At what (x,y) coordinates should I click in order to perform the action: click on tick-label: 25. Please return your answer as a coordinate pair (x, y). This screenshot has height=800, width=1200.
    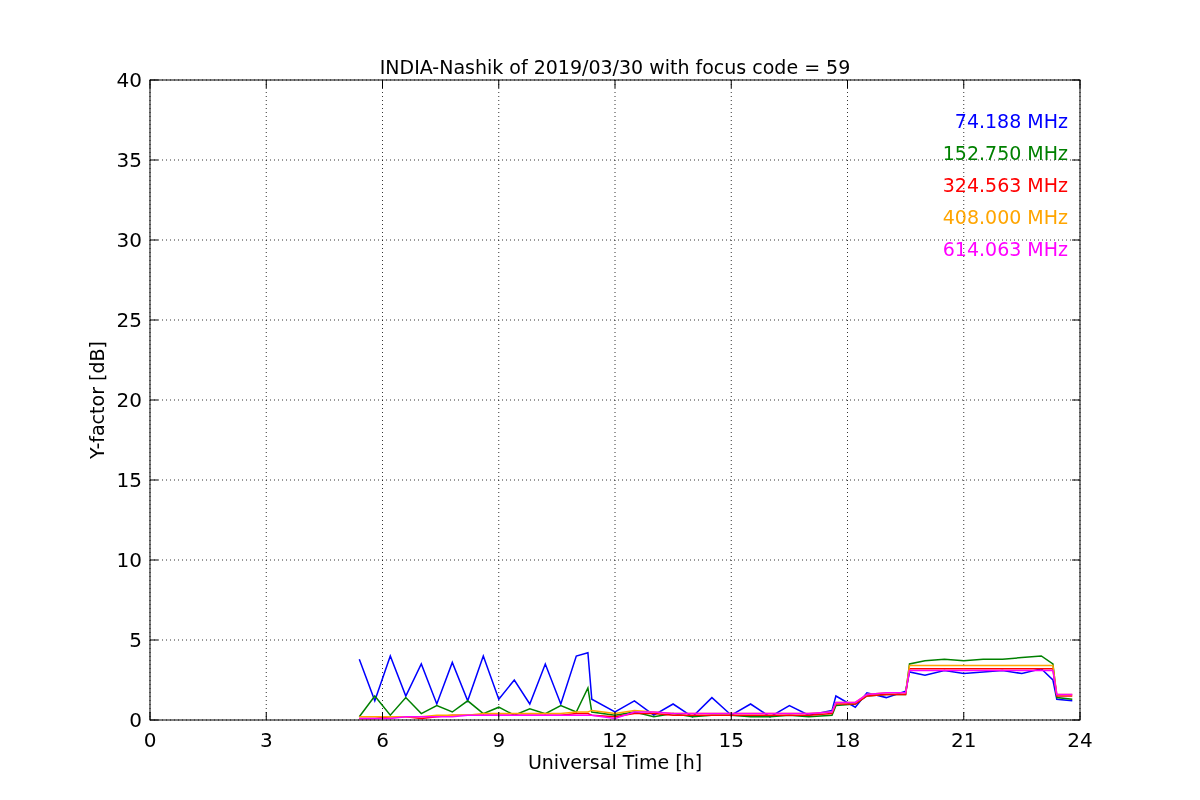
    Looking at the image, I should click on (129, 320).